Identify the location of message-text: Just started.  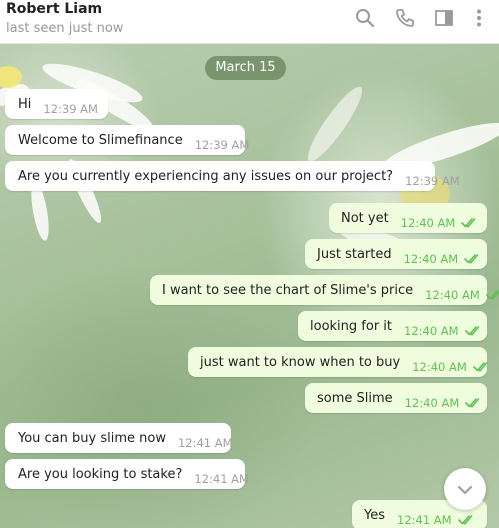
(354, 254).